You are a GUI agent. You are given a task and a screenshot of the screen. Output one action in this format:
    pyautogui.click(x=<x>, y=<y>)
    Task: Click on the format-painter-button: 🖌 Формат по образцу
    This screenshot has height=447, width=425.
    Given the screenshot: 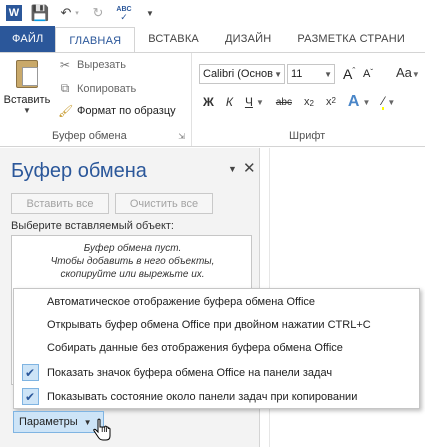 What is the action you would take?
    pyautogui.click(x=117, y=111)
    